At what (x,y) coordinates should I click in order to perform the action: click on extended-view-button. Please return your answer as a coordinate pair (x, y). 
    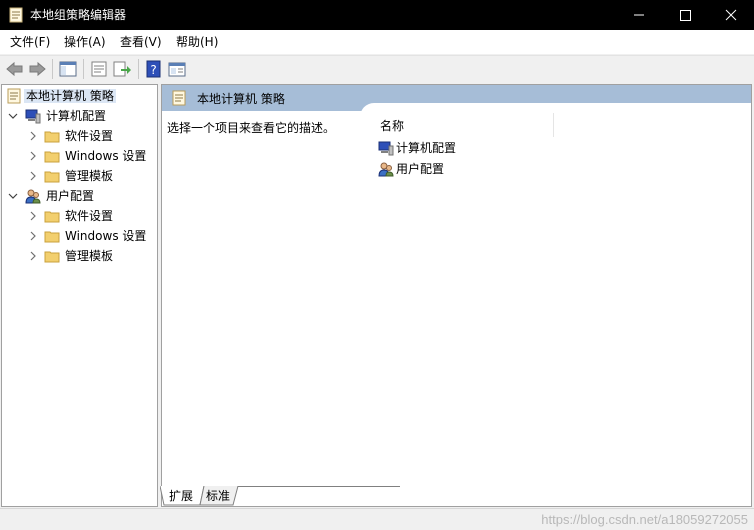
    Looking at the image, I should click on (177, 69).